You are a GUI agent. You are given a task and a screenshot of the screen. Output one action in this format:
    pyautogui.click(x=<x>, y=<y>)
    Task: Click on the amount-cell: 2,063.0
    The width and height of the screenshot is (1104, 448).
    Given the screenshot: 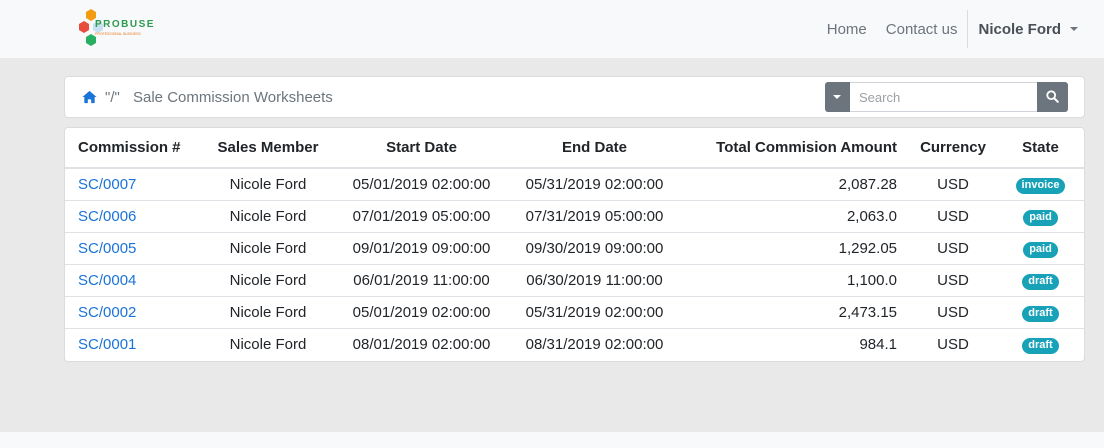 What is the action you would take?
    pyautogui.click(x=791, y=215)
    